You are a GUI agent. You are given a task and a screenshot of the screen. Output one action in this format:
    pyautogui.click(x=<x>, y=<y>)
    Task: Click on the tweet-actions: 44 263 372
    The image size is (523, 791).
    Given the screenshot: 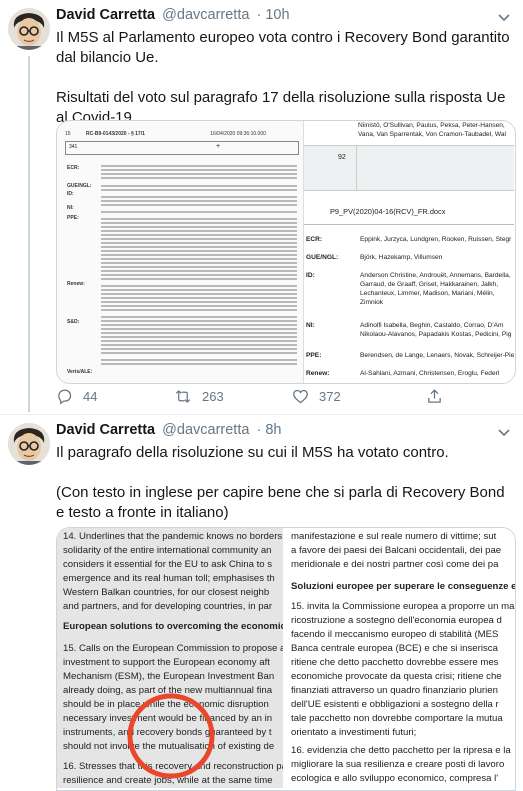 What is the action you would take?
    pyautogui.click(x=286, y=396)
    